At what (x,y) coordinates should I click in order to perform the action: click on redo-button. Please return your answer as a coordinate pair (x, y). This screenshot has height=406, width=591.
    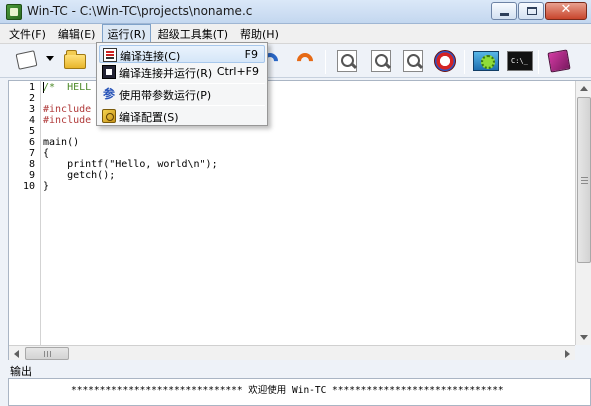
    Looking at the image, I should click on (305, 61).